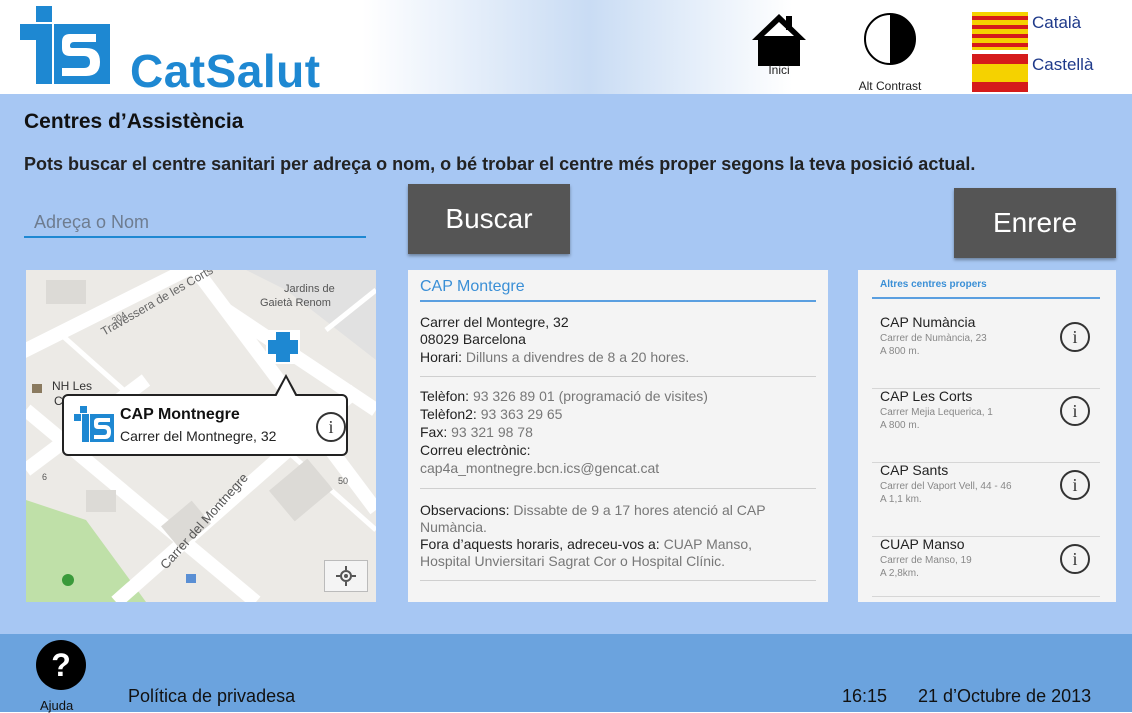 The height and width of the screenshot is (713, 1132). I want to click on popup-pointer-fill, so click(286, 387).